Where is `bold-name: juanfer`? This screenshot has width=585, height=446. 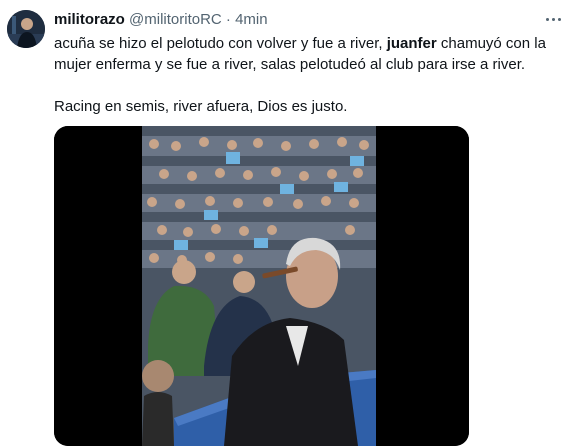
bold-name: juanfer is located at coordinates (411, 43).